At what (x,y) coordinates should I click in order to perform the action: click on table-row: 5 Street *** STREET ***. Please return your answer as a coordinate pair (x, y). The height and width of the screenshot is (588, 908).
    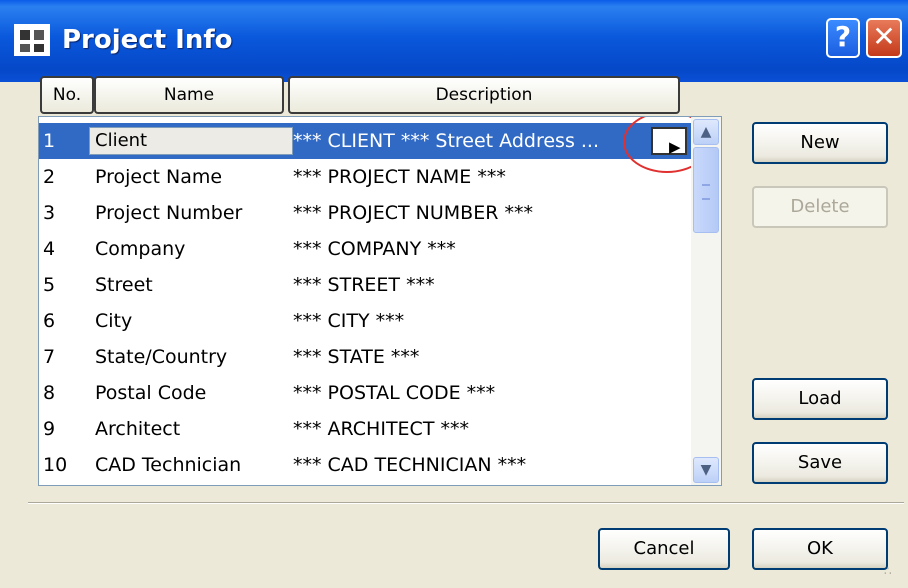
    Looking at the image, I should click on (365, 285).